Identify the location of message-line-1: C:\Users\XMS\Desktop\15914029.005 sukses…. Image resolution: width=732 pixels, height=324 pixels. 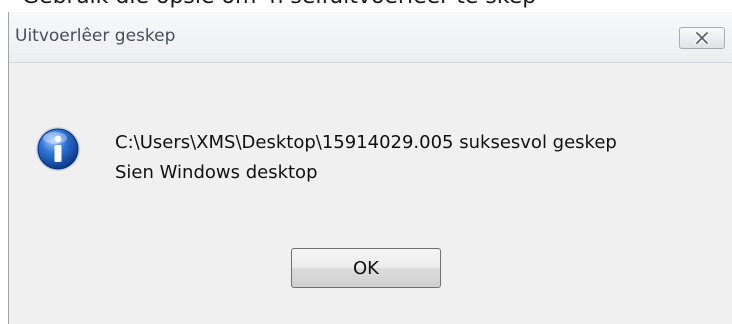
(366, 142).